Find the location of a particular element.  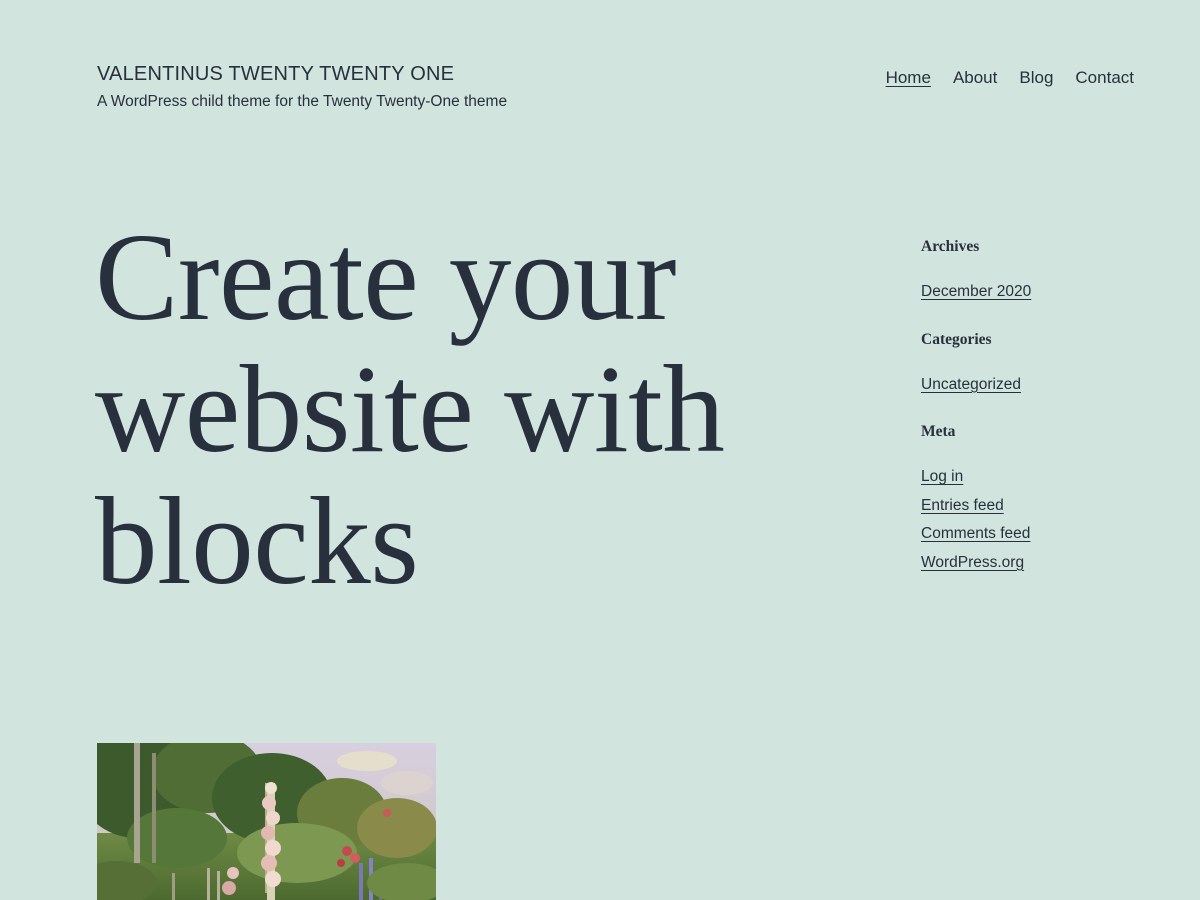

list-item: Comments feed is located at coordinates (1041, 534).